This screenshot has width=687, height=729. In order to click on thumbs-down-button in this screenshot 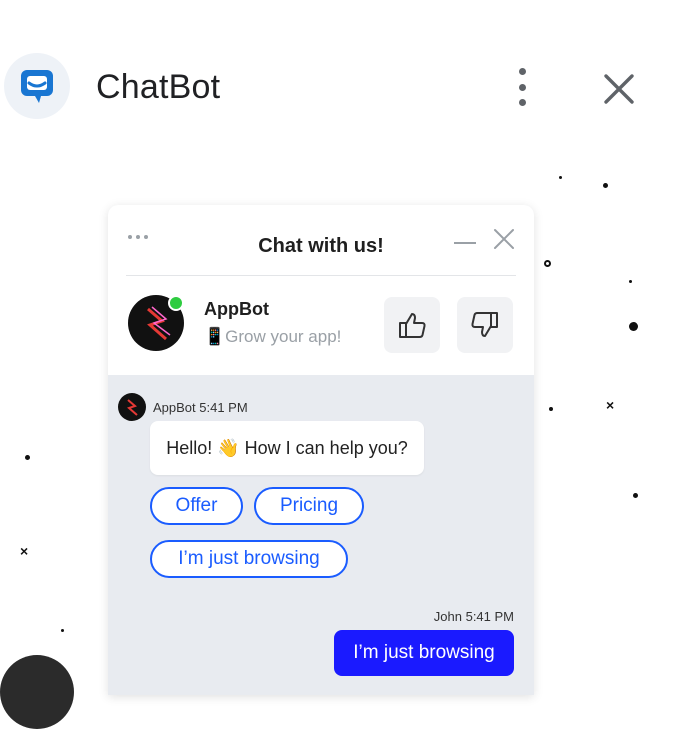, I will do `click(485, 325)`.